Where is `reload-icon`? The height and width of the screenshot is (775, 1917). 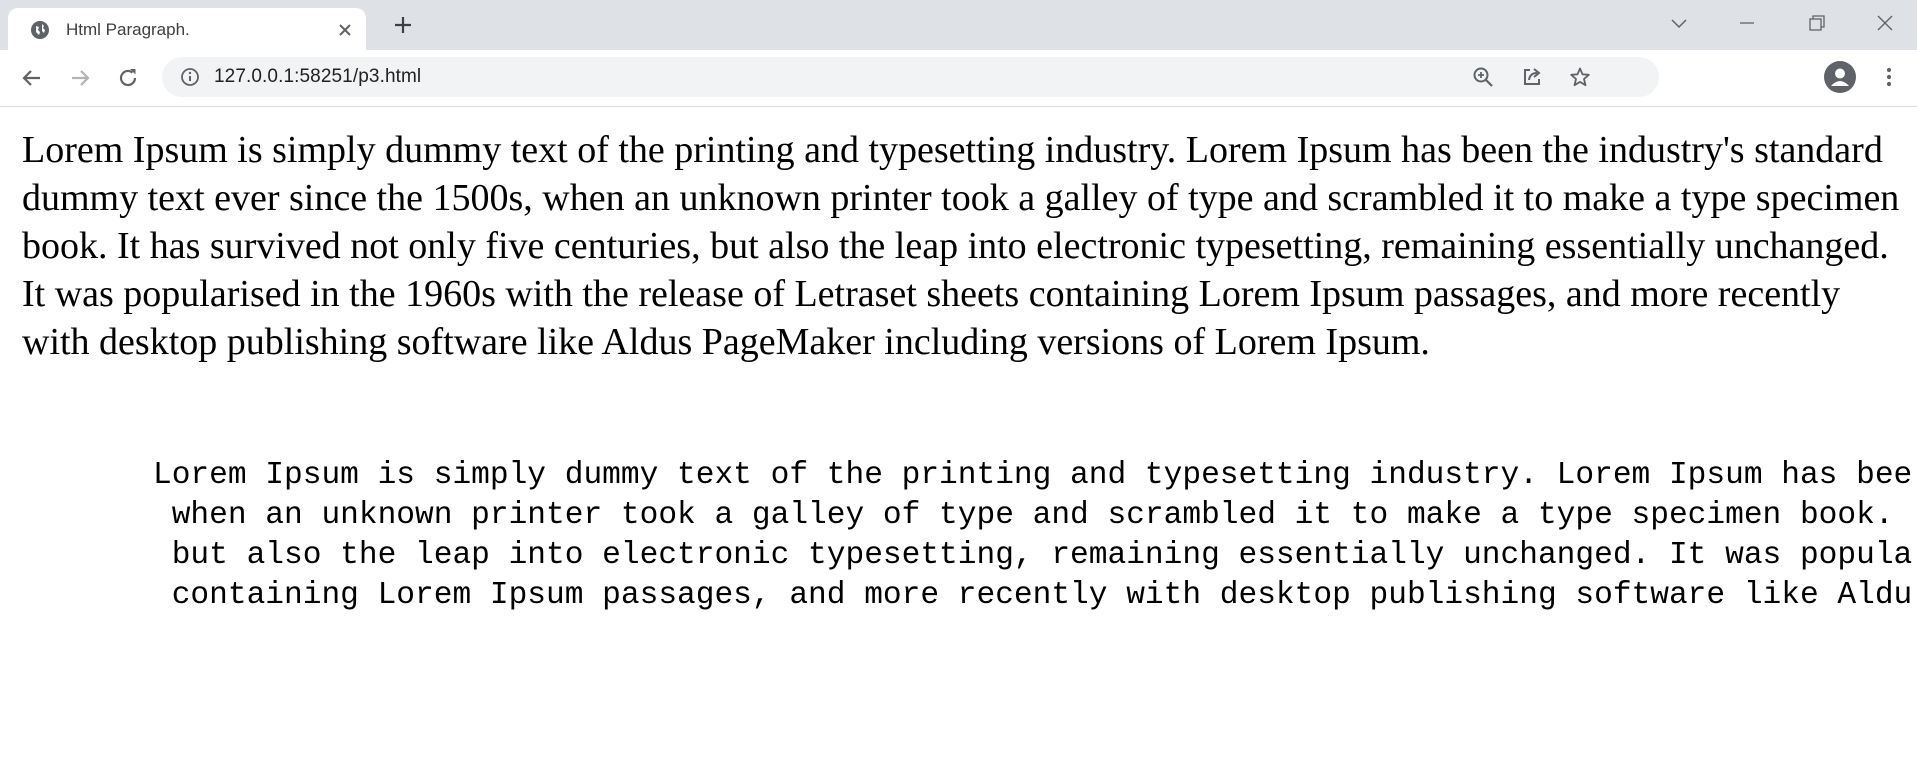 reload-icon is located at coordinates (128, 78).